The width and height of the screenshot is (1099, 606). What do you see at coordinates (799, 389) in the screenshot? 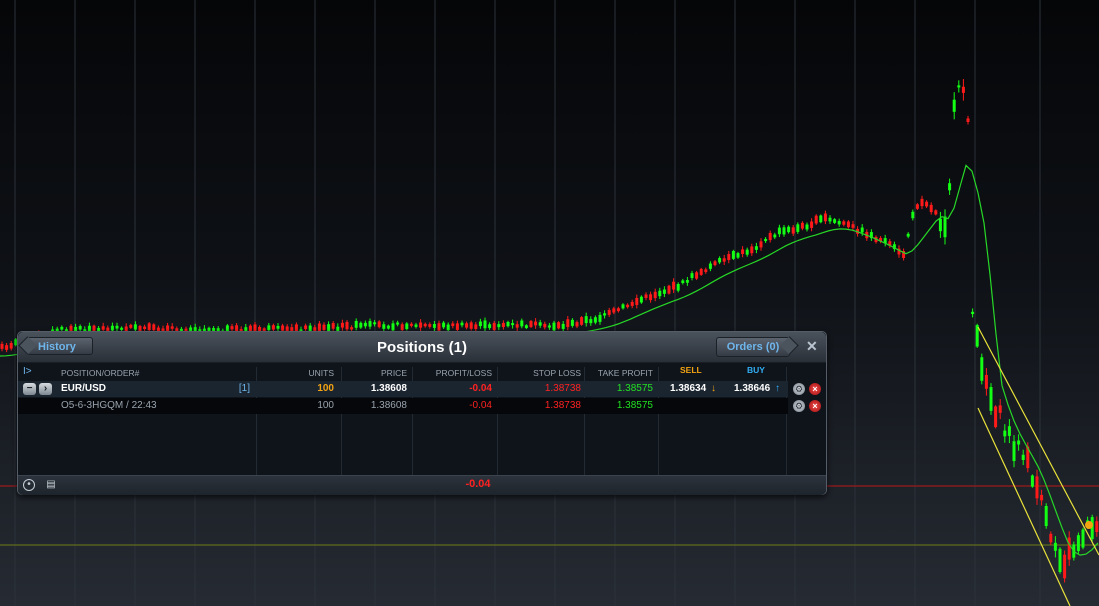
I see `position-settings-gear-icon: ⚙` at bounding box center [799, 389].